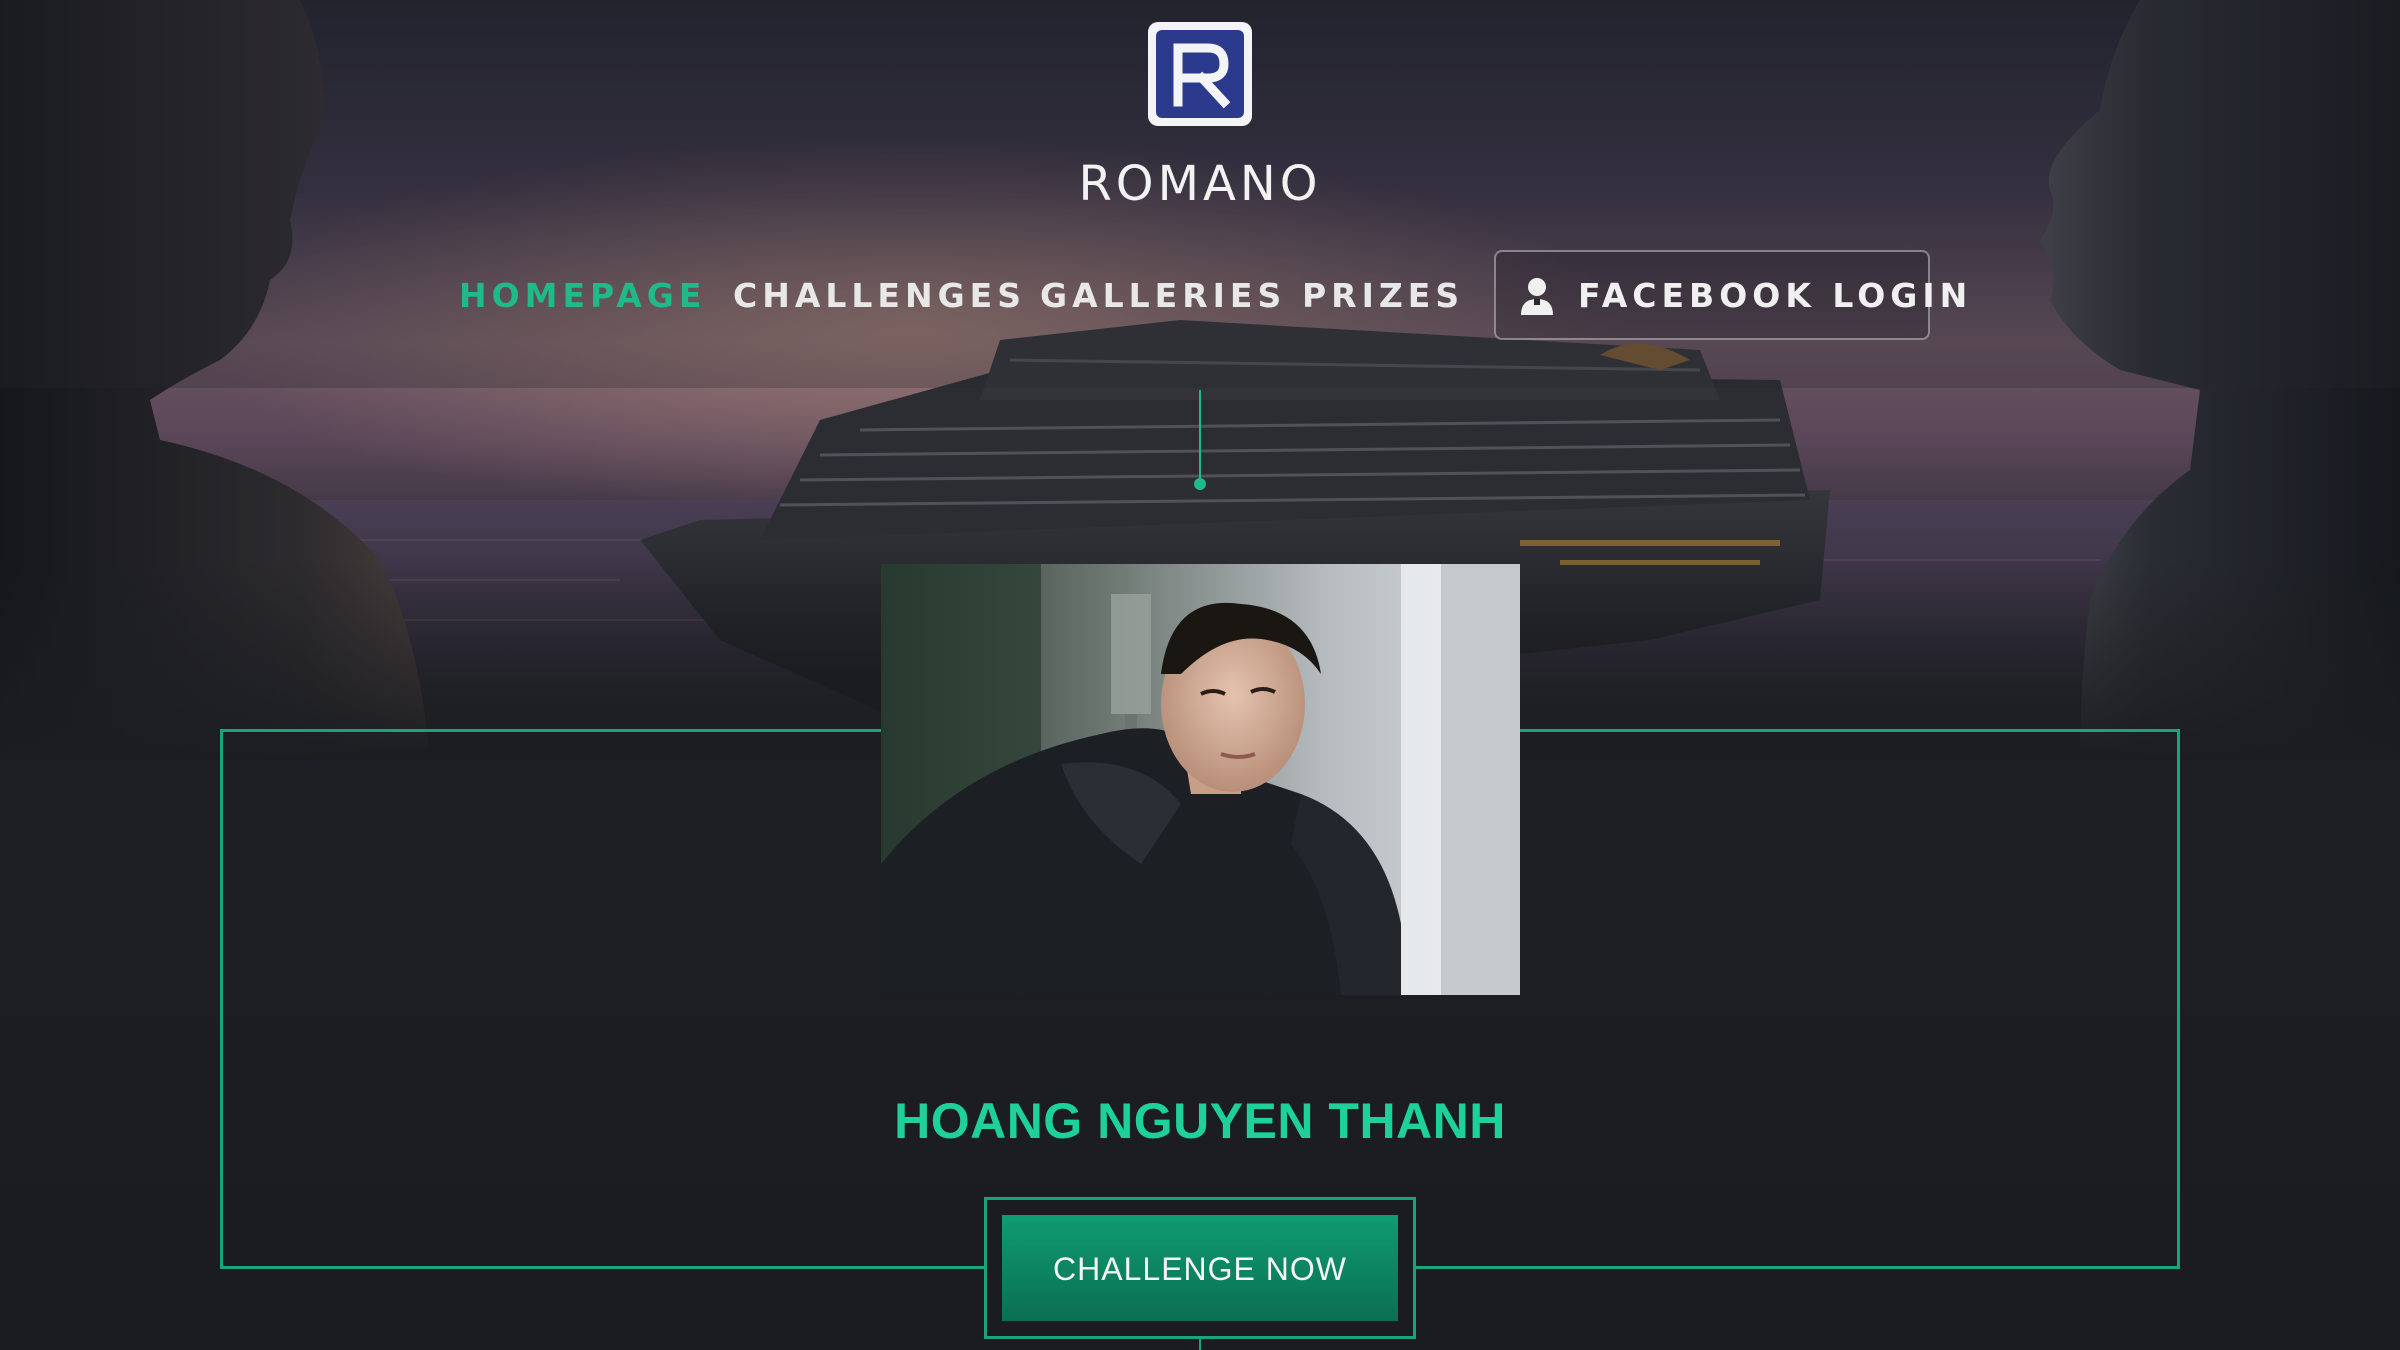  Describe the element at coordinates (1200, 436) in the screenshot. I see `connector-line` at that location.